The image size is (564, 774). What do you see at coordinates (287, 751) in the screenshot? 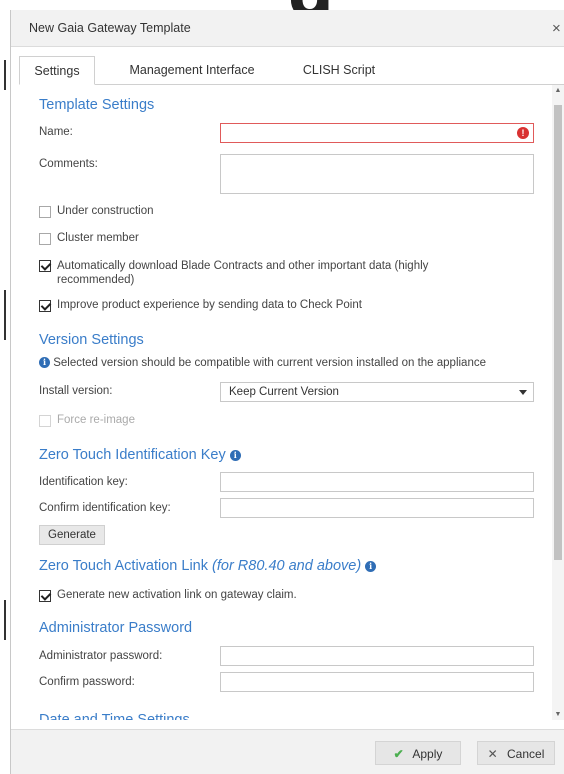
I see `dialog-footer: ✔ Apply ✕ Cancel` at bounding box center [287, 751].